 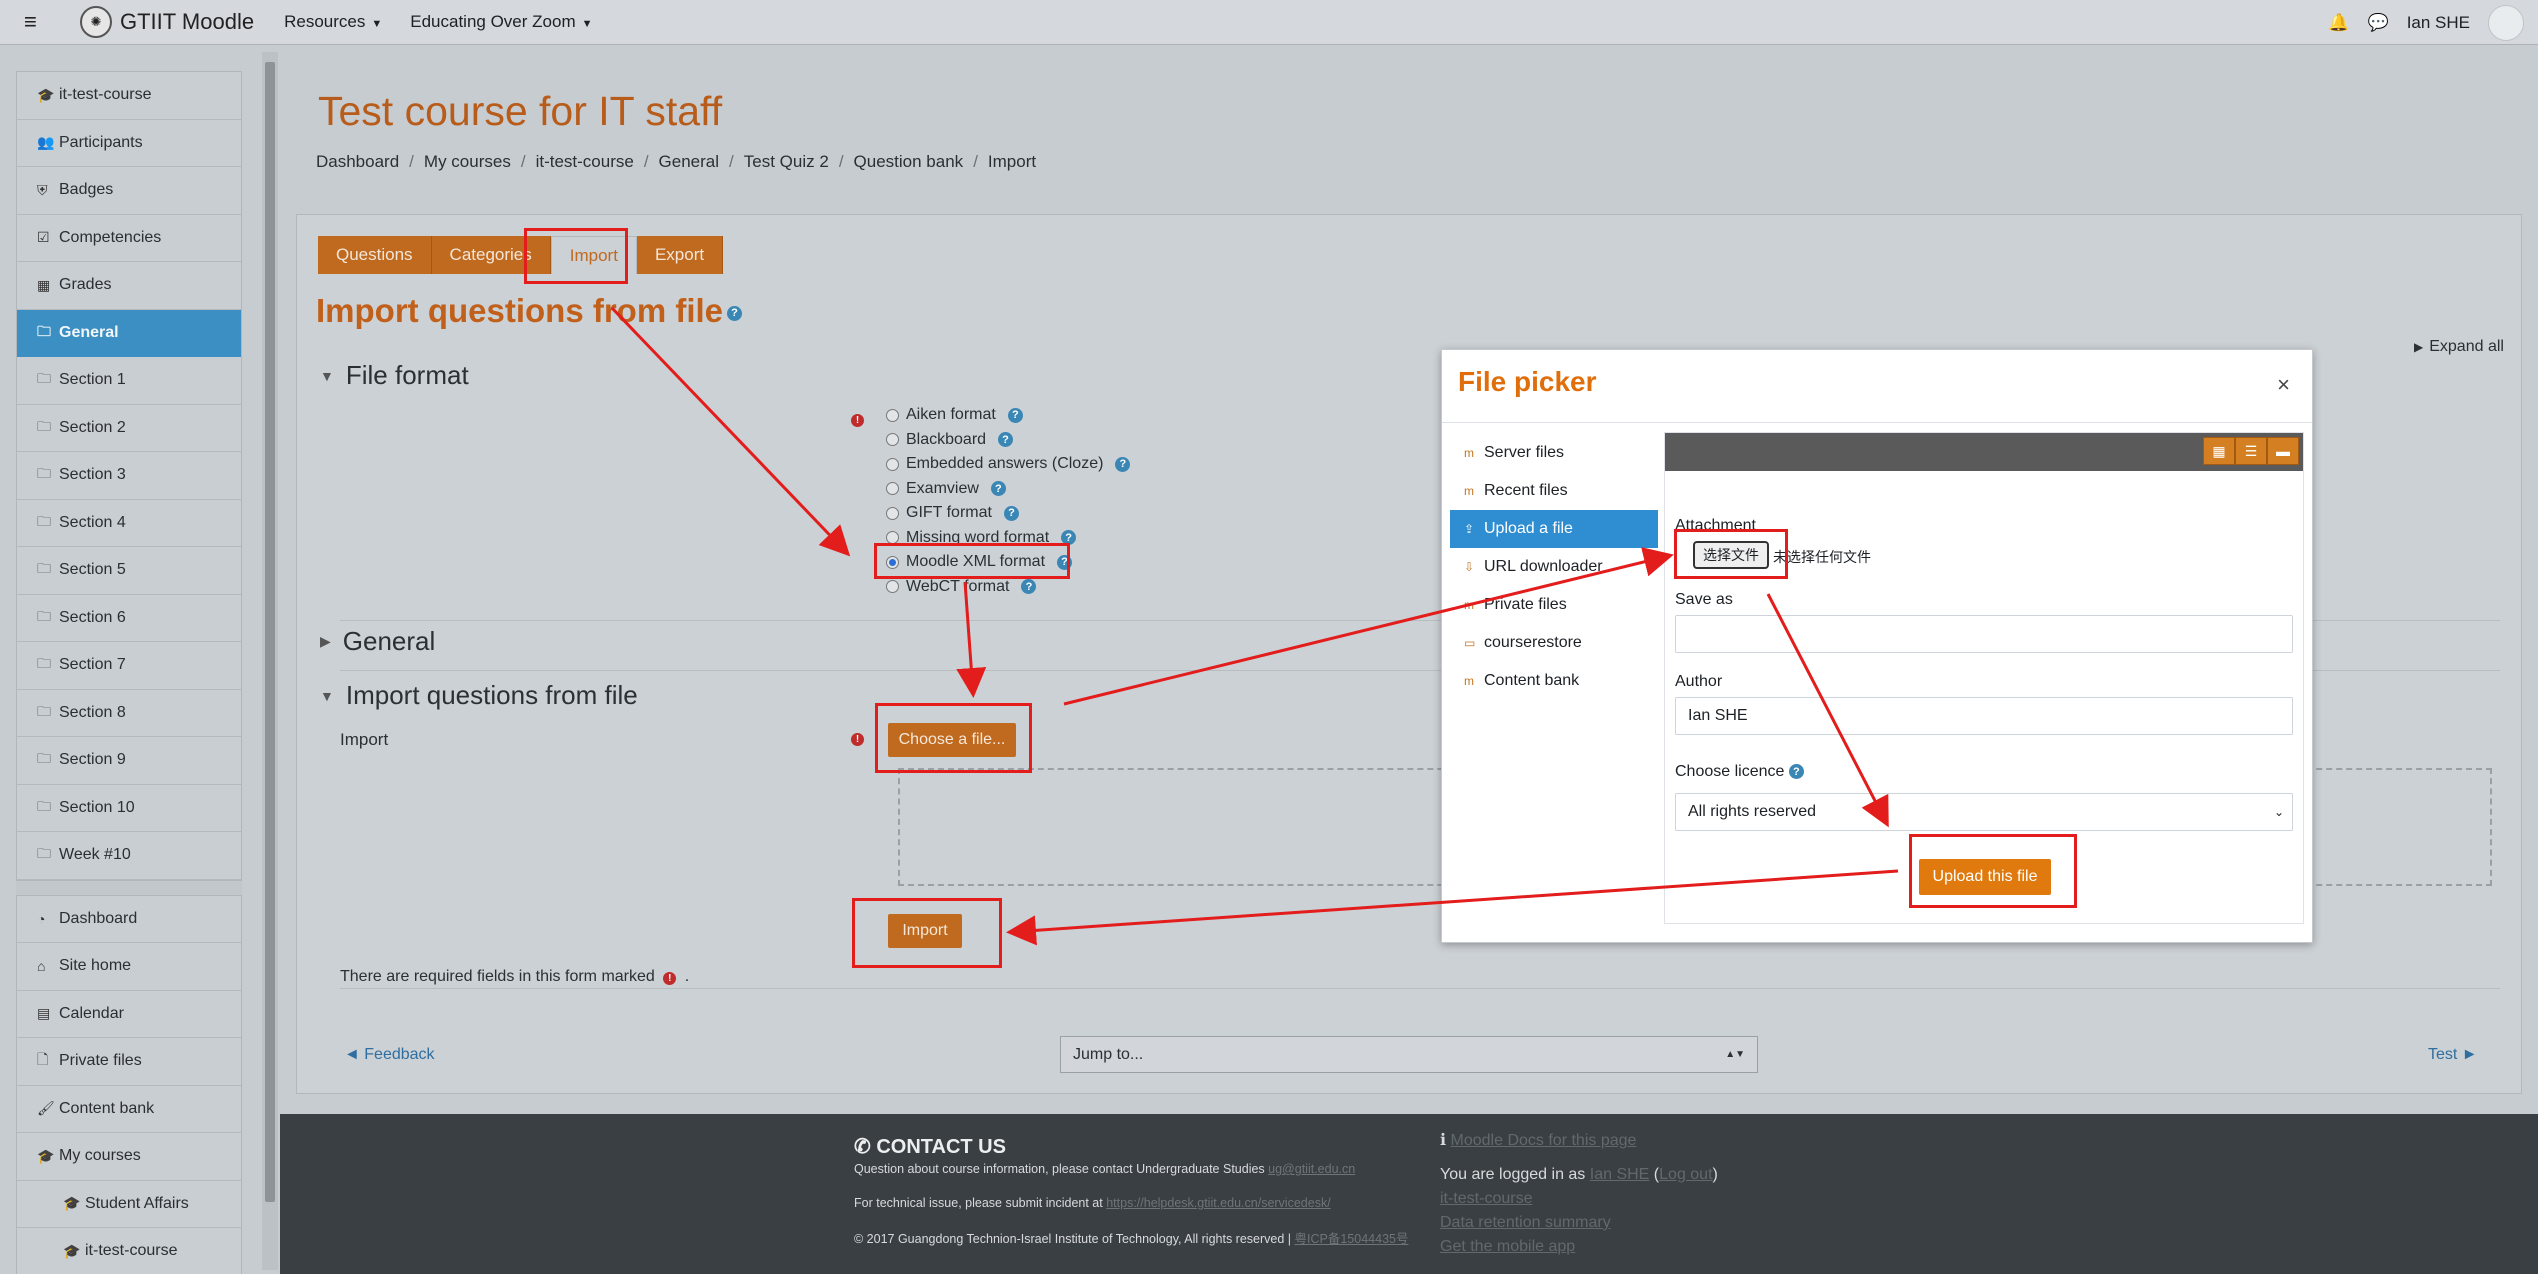 What do you see at coordinates (1827, 710) in the screenshot?
I see `arrow-attachment-to-upload` at bounding box center [1827, 710].